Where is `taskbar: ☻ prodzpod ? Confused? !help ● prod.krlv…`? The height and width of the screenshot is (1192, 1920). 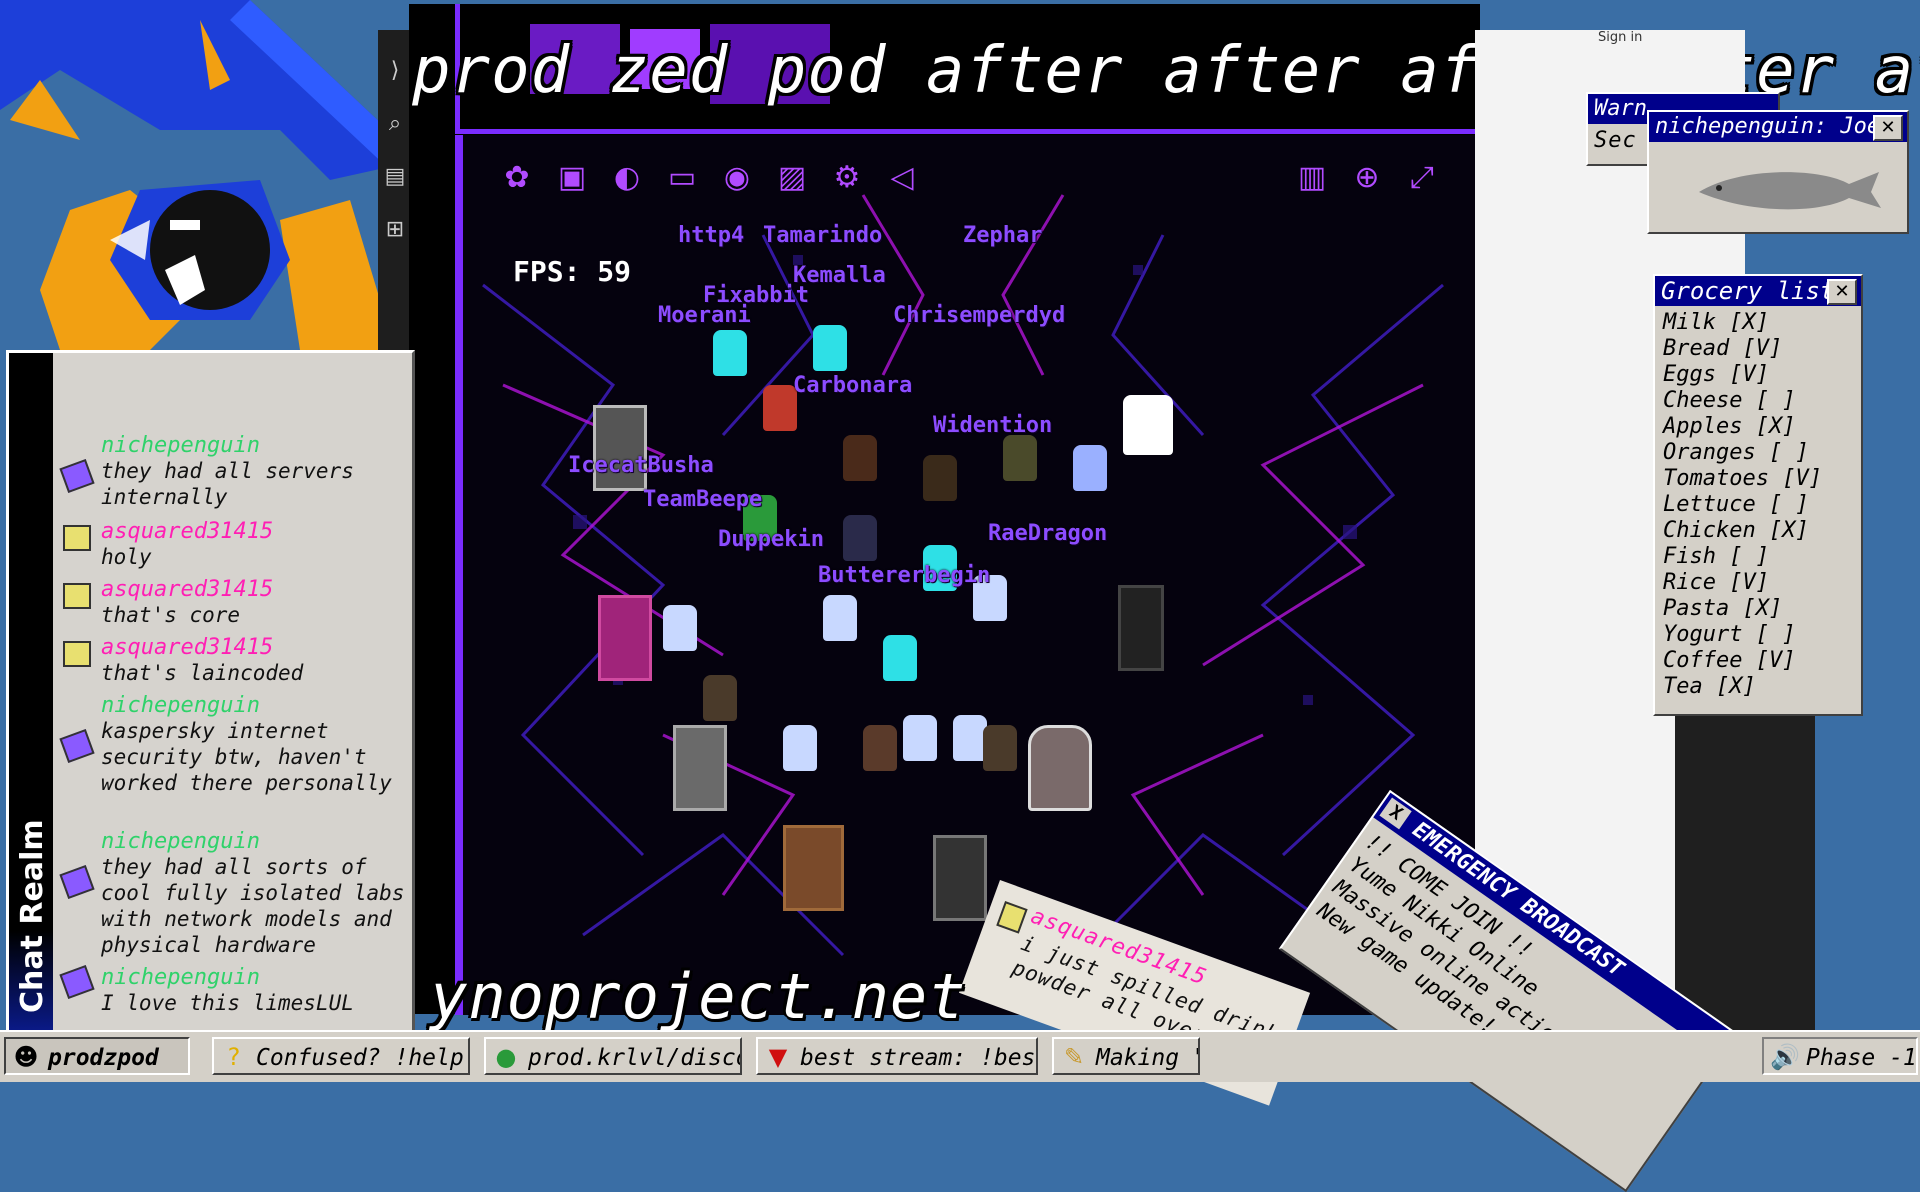 taskbar: ☻ prodzpod ? Confused? !help ● prod.krlv… is located at coordinates (960, 1056).